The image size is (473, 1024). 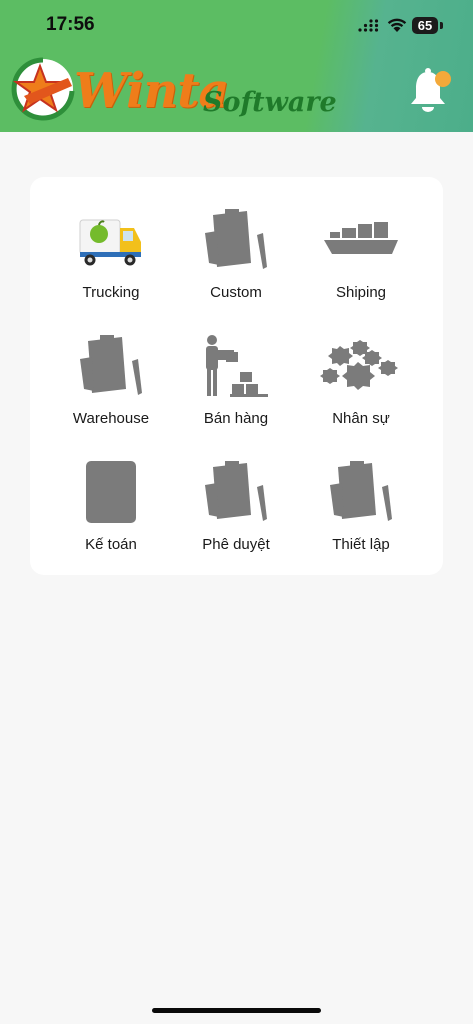 I want to click on status-time: 17:56, so click(x=70, y=24).